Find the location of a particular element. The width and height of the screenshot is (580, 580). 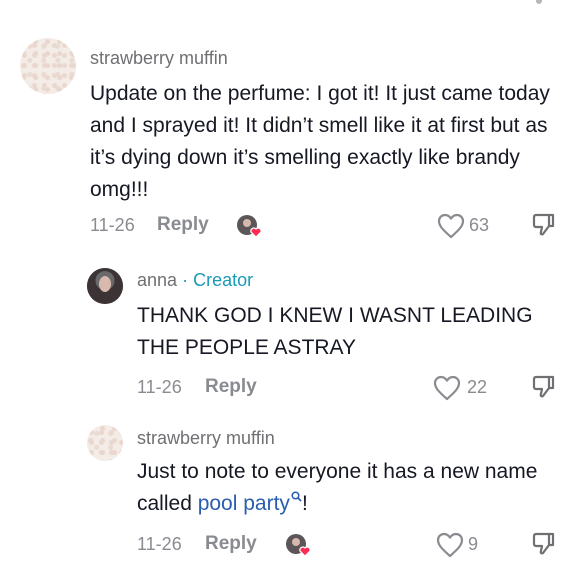

username-text: anna is located at coordinates (157, 280).